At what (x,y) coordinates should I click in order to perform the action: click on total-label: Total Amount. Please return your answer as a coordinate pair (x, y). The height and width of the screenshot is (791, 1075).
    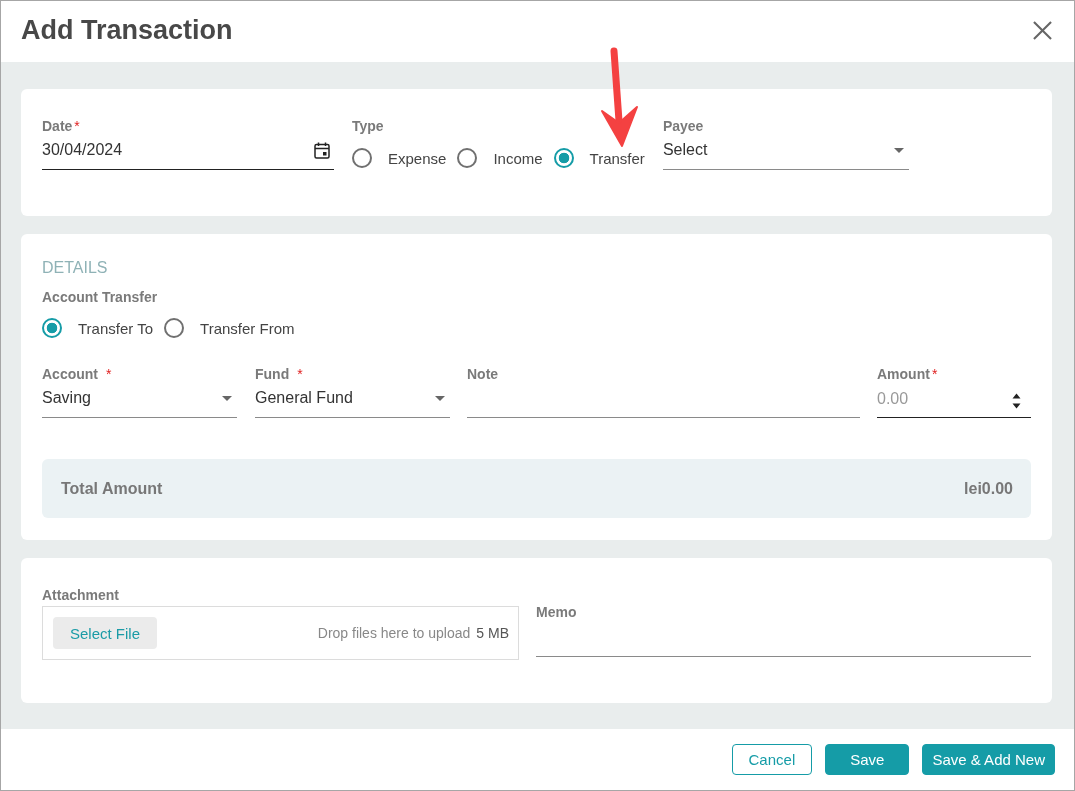
    Looking at the image, I should click on (112, 488).